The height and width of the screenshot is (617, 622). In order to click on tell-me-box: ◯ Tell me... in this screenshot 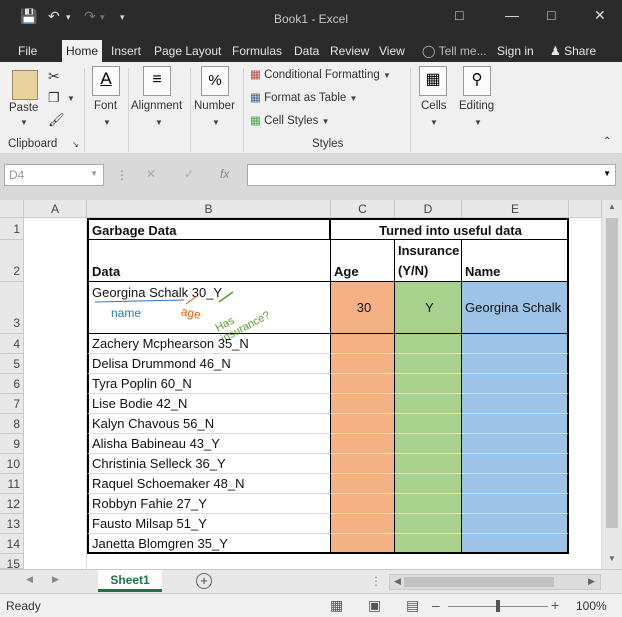, I will do `click(454, 51)`.